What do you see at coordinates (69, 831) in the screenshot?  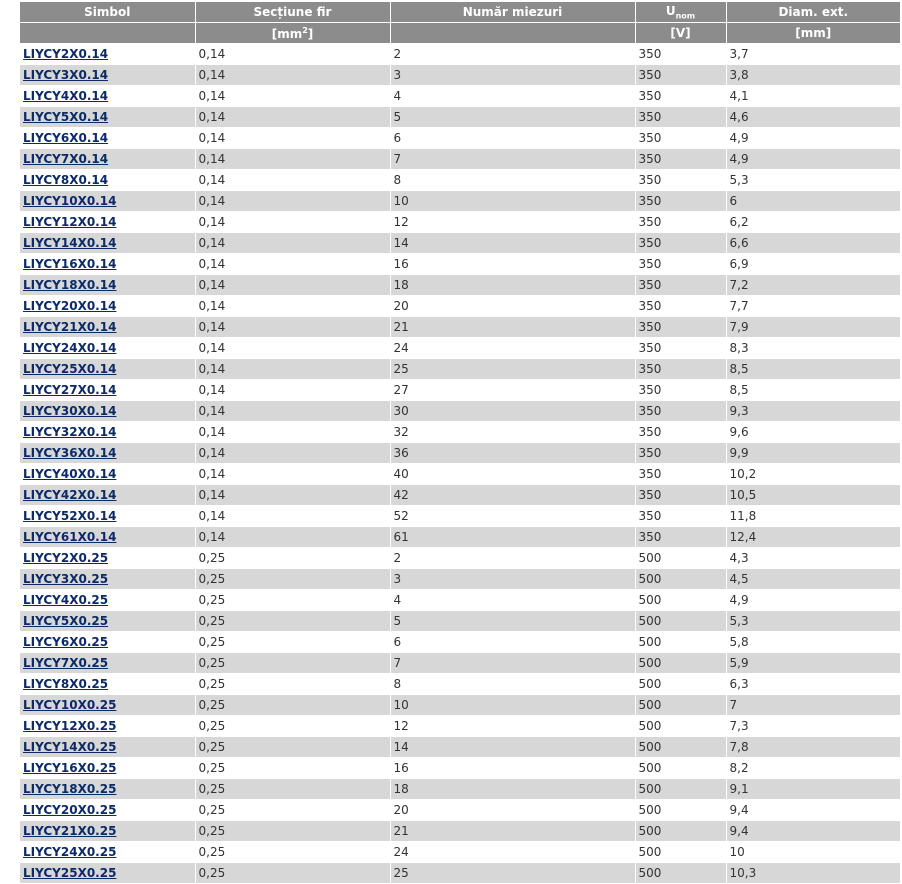 I see `product-link: LIYCY21X0.25` at bounding box center [69, 831].